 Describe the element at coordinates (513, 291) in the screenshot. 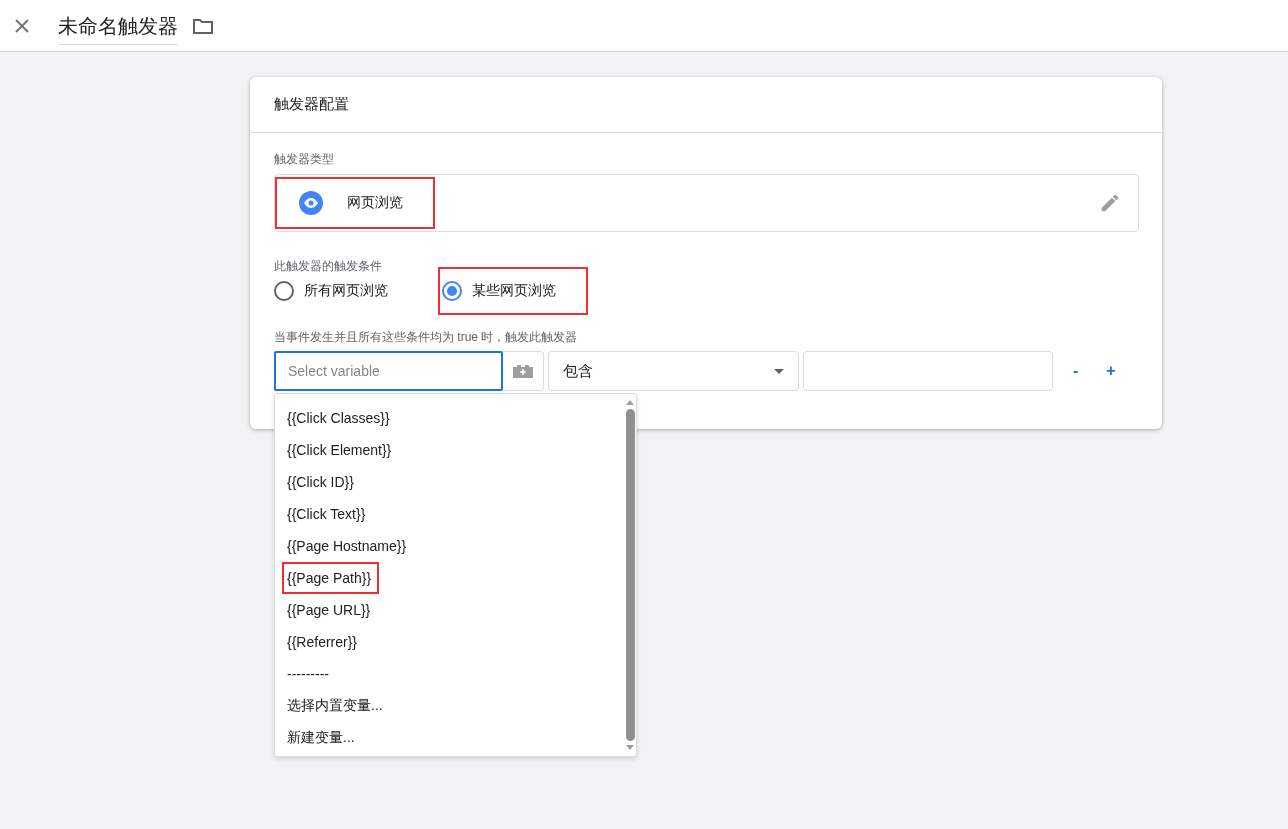

I see `radio-option: 某些网页浏览` at that location.